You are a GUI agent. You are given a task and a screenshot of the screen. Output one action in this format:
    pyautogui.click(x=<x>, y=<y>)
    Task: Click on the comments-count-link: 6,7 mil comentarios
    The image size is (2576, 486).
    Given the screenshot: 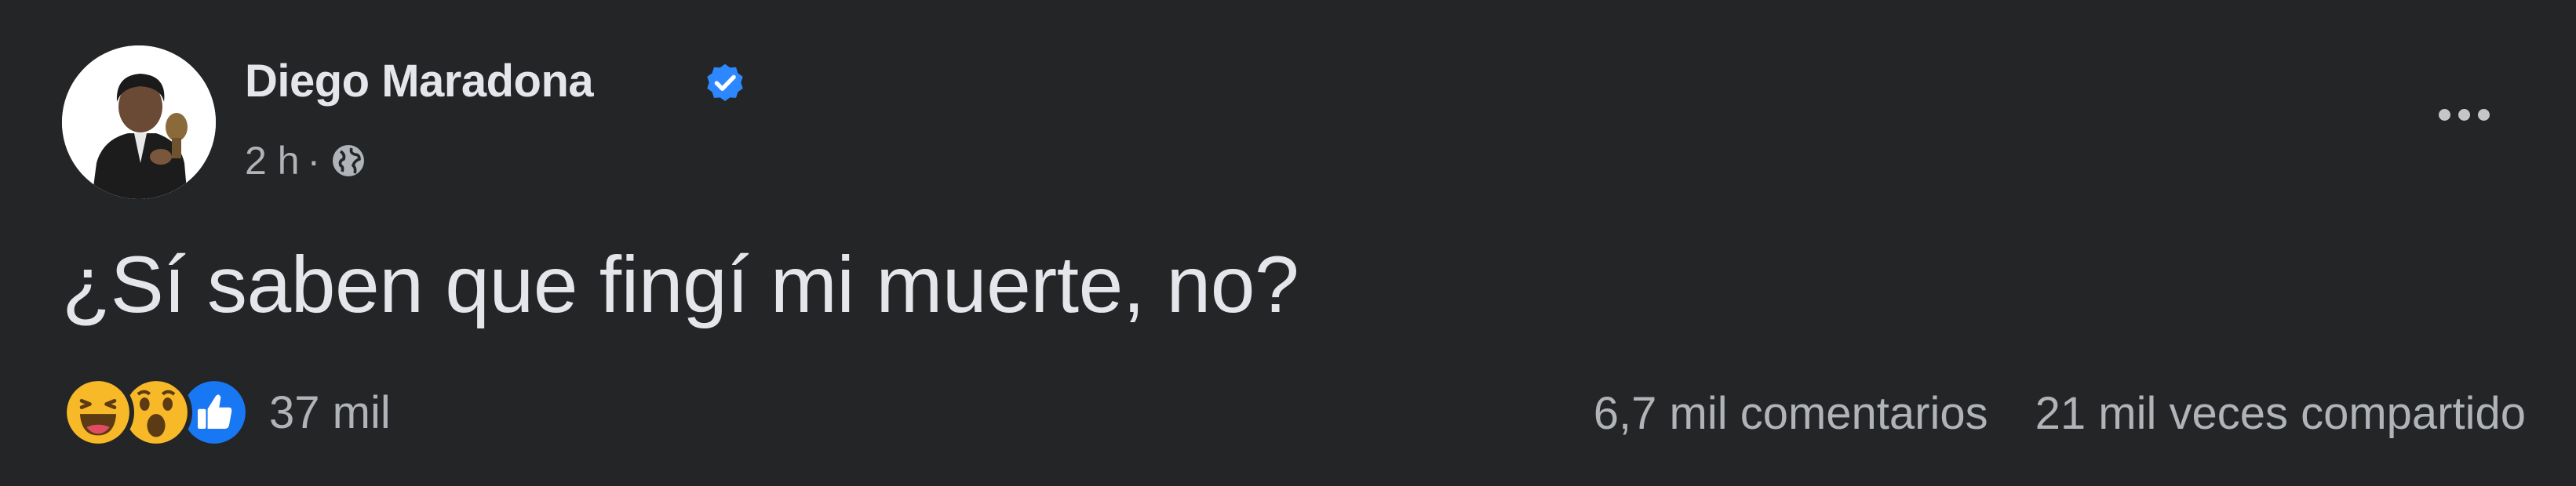 What is the action you would take?
    pyautogui.click(x=1791, y=413)
    